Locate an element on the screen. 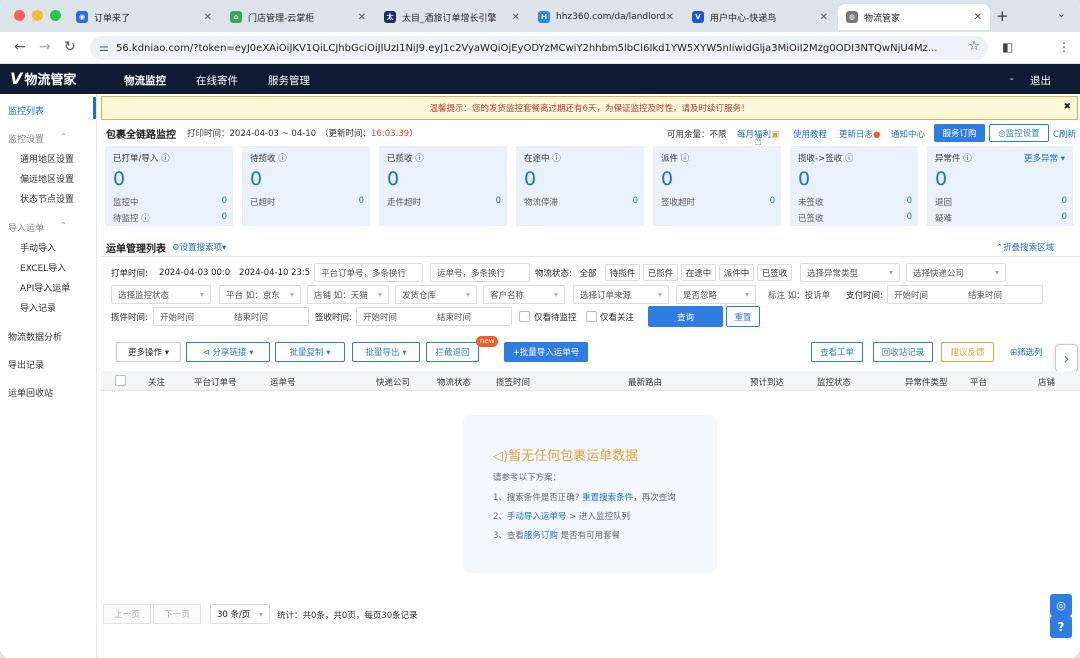 This screenshot has width=1080, height=658. logout-button: 退出 is located at coordinates (1040, 80).